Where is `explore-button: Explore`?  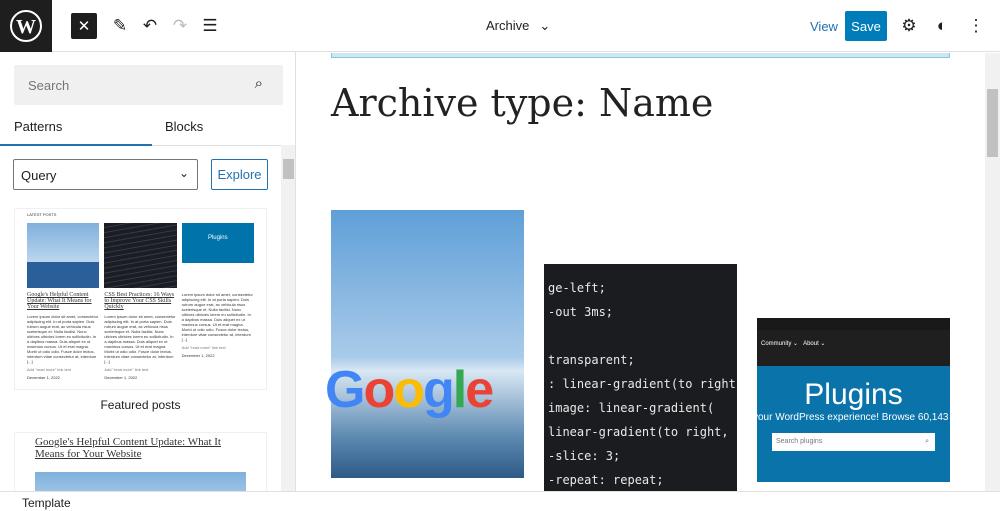
explore-button: Explore is located at coordinates (239, 174).